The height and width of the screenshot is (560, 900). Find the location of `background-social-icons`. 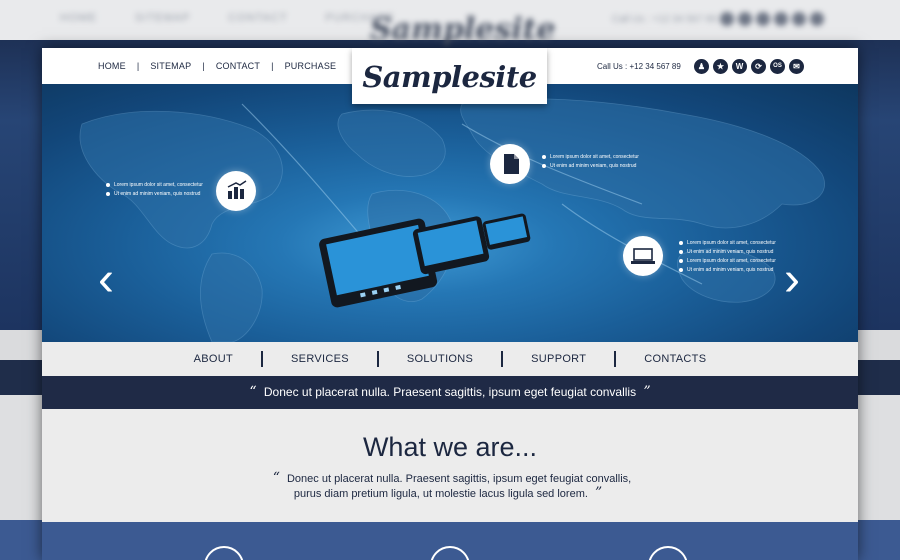

background-social-icons is located at coordinates (774, 21).